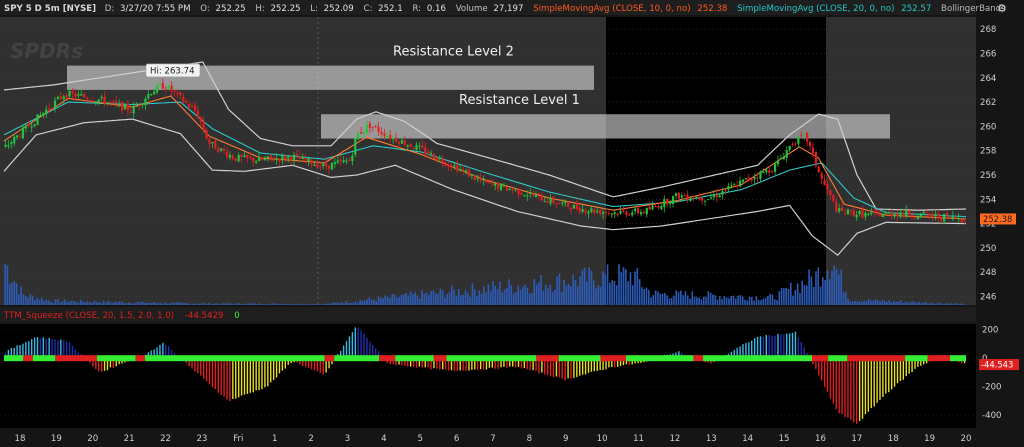  What do you see at coordinates (50, 9) in the screenshot?
I see `symbol-title: SPY 5 D 5m [NYSE]` at bounding box center [50, 9].